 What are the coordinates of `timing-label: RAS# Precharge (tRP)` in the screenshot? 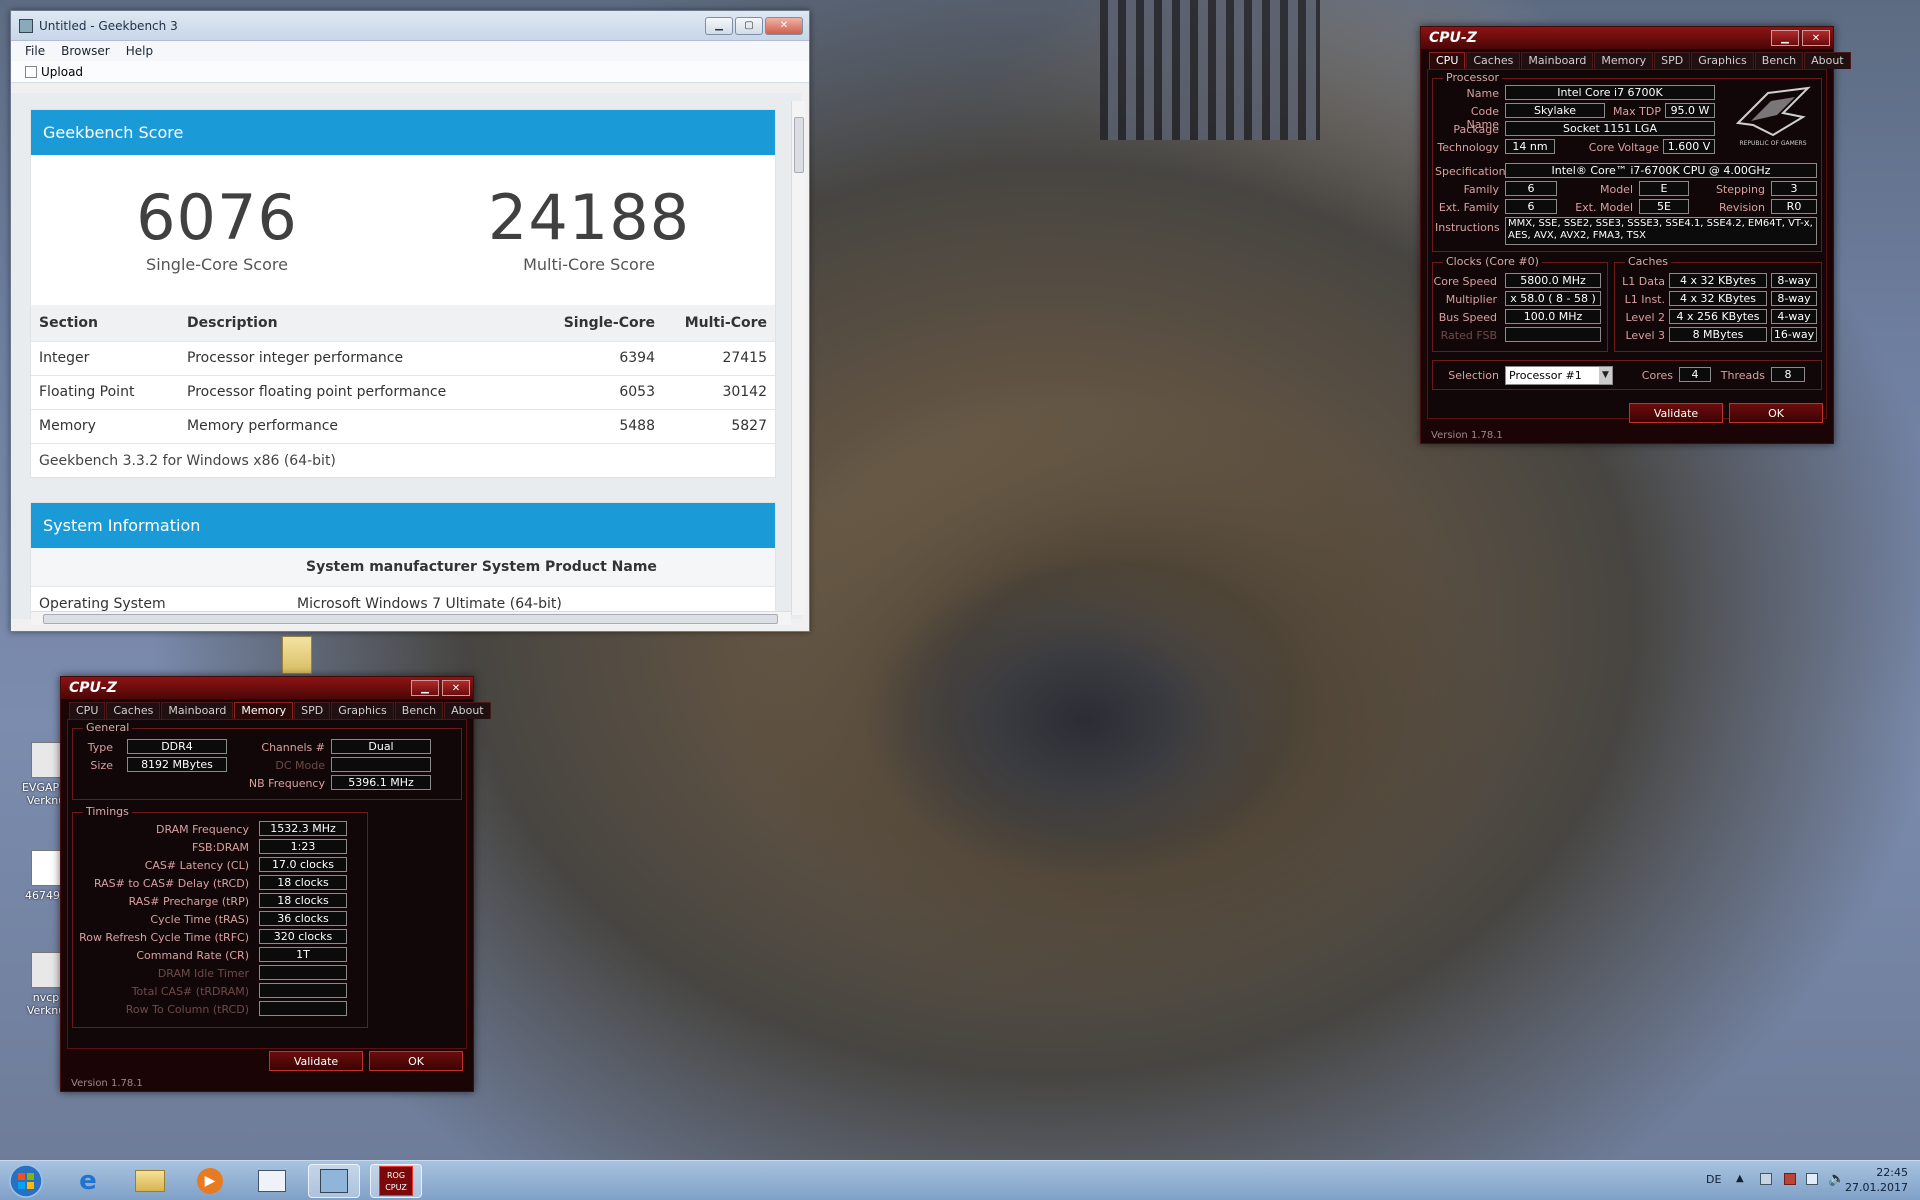 It's located at (188, 901).